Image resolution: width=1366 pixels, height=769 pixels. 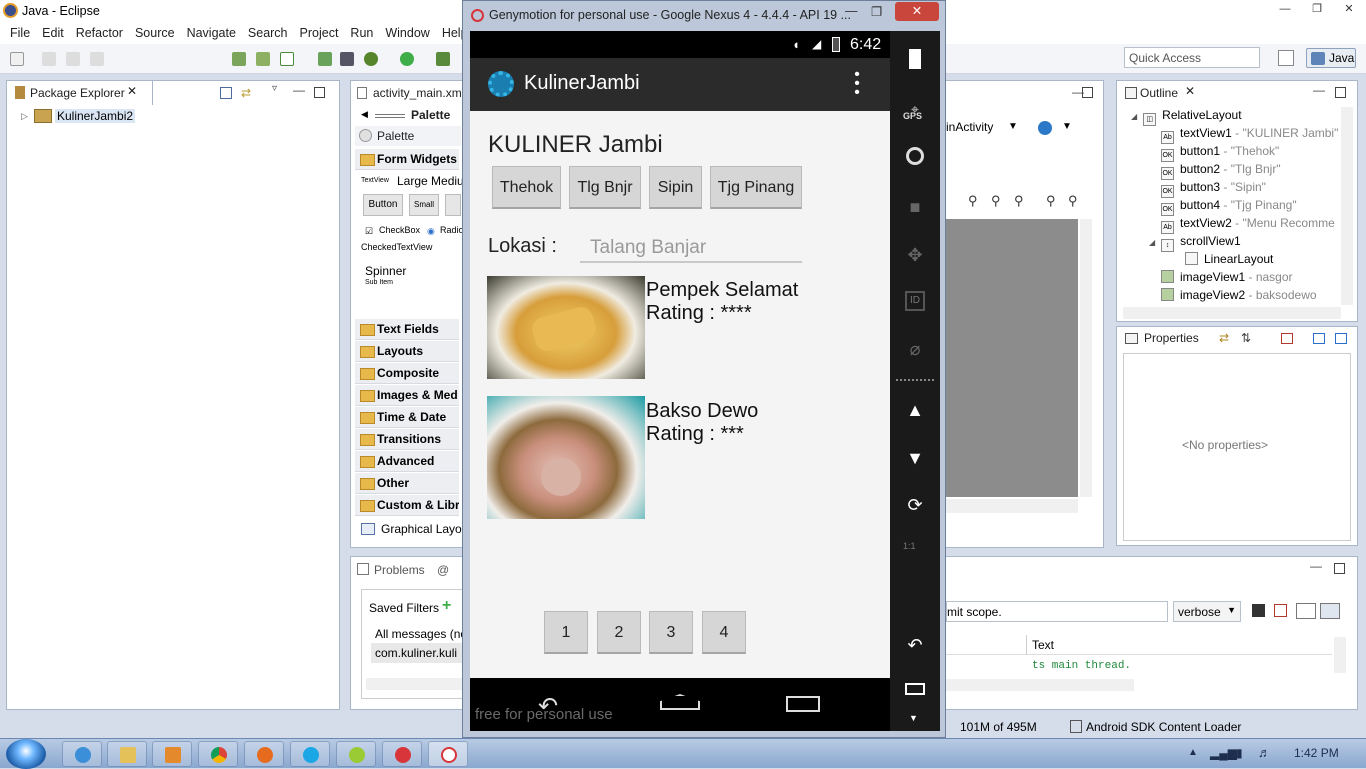 I want to click on package-explorer-tab: Package Explorer ✕, so click(x=80, y=93).